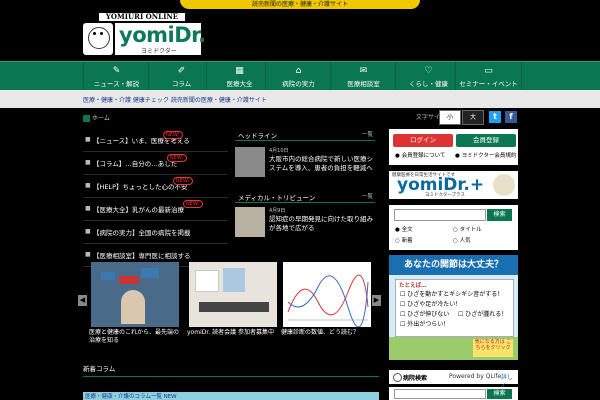  I want to click on chat-icon: ✉, so click(363, 71).